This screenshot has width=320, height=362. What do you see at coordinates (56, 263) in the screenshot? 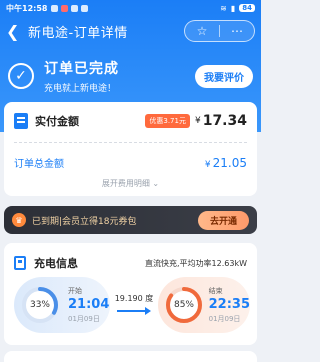
I see `charging-info-title: 充电信息` at bounding box center [56, 263].